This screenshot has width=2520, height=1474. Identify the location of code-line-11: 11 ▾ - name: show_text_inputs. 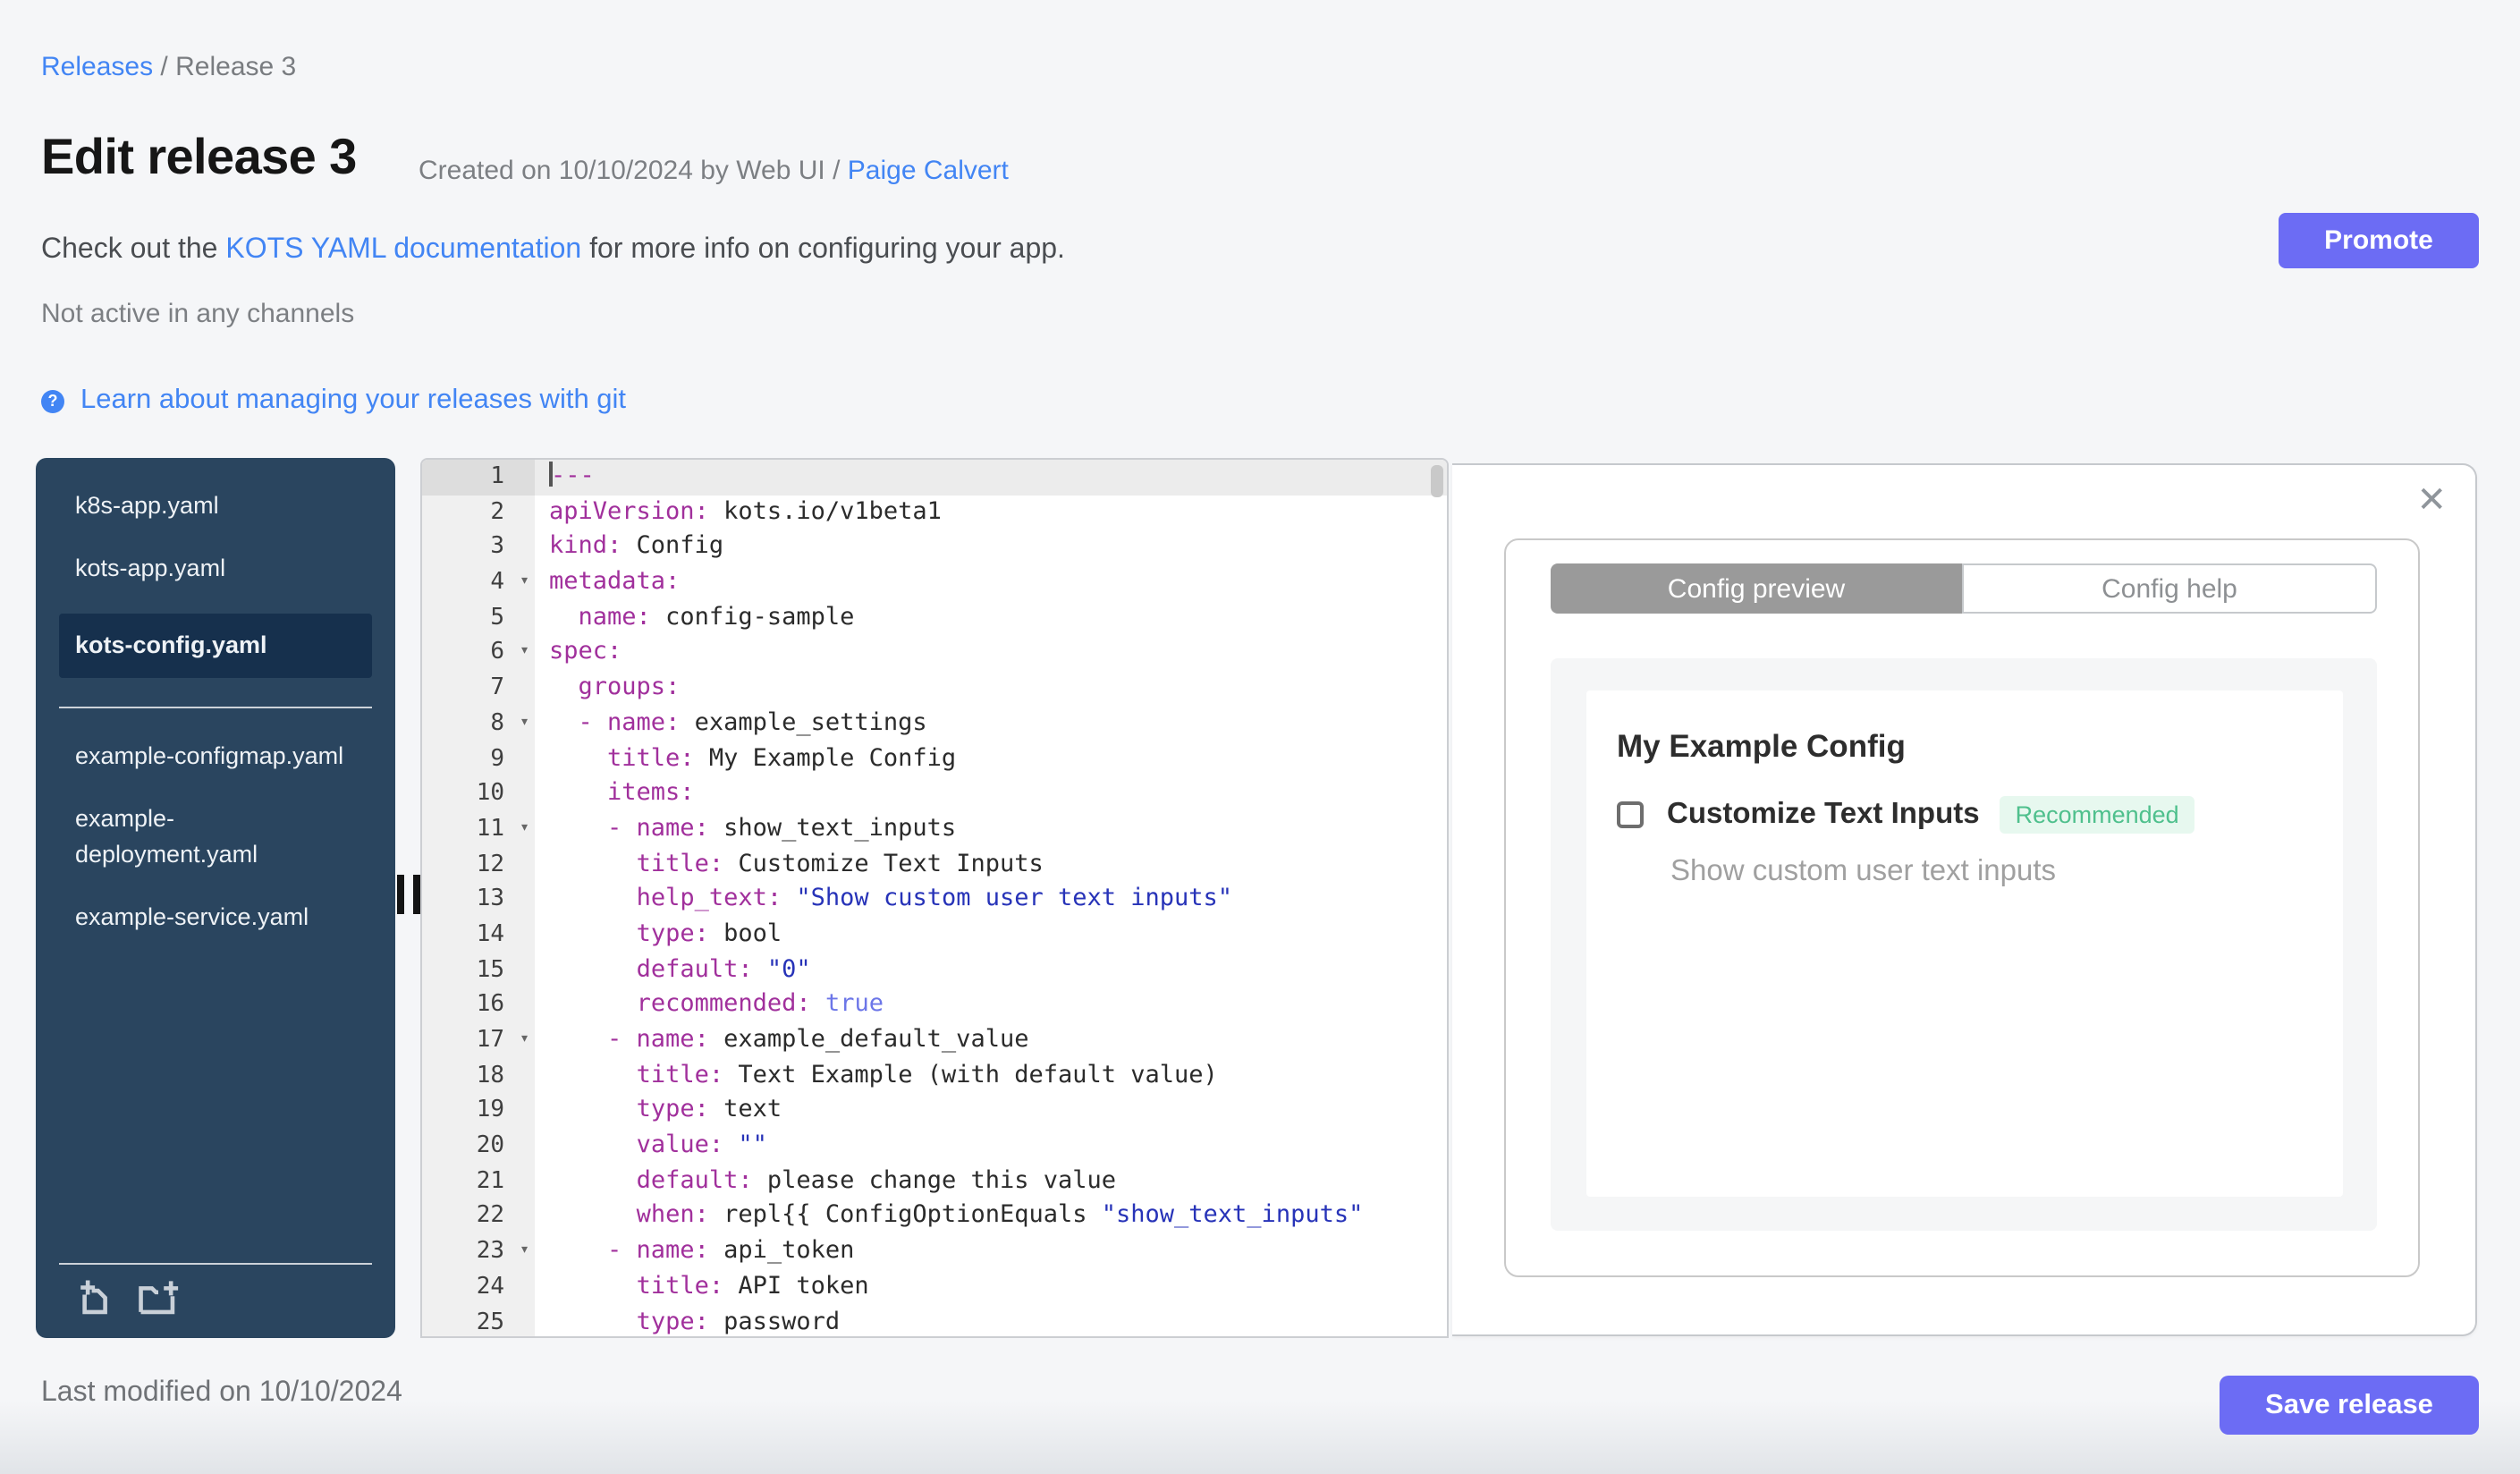
(935, 829).